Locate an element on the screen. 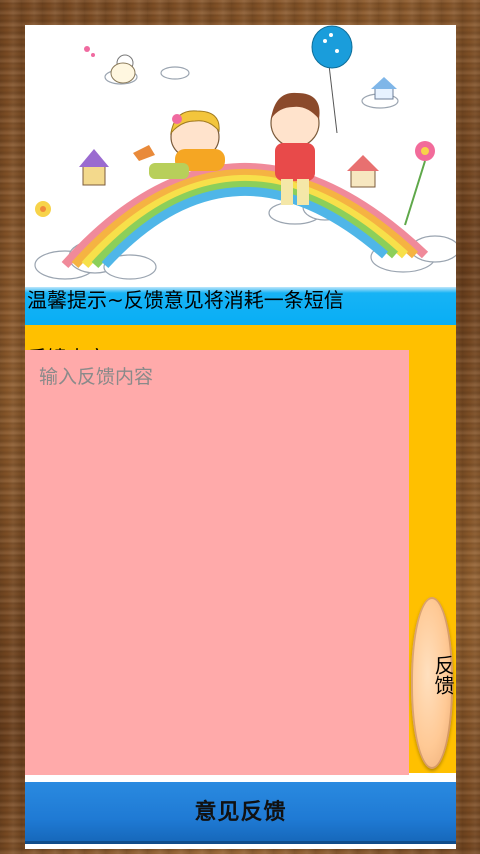 Image resolution: width=480 pixels, height=854 pixels. tip-text: 温馨提示~反馈意见将消耗一条短信 is located at coordinates (185, 300).